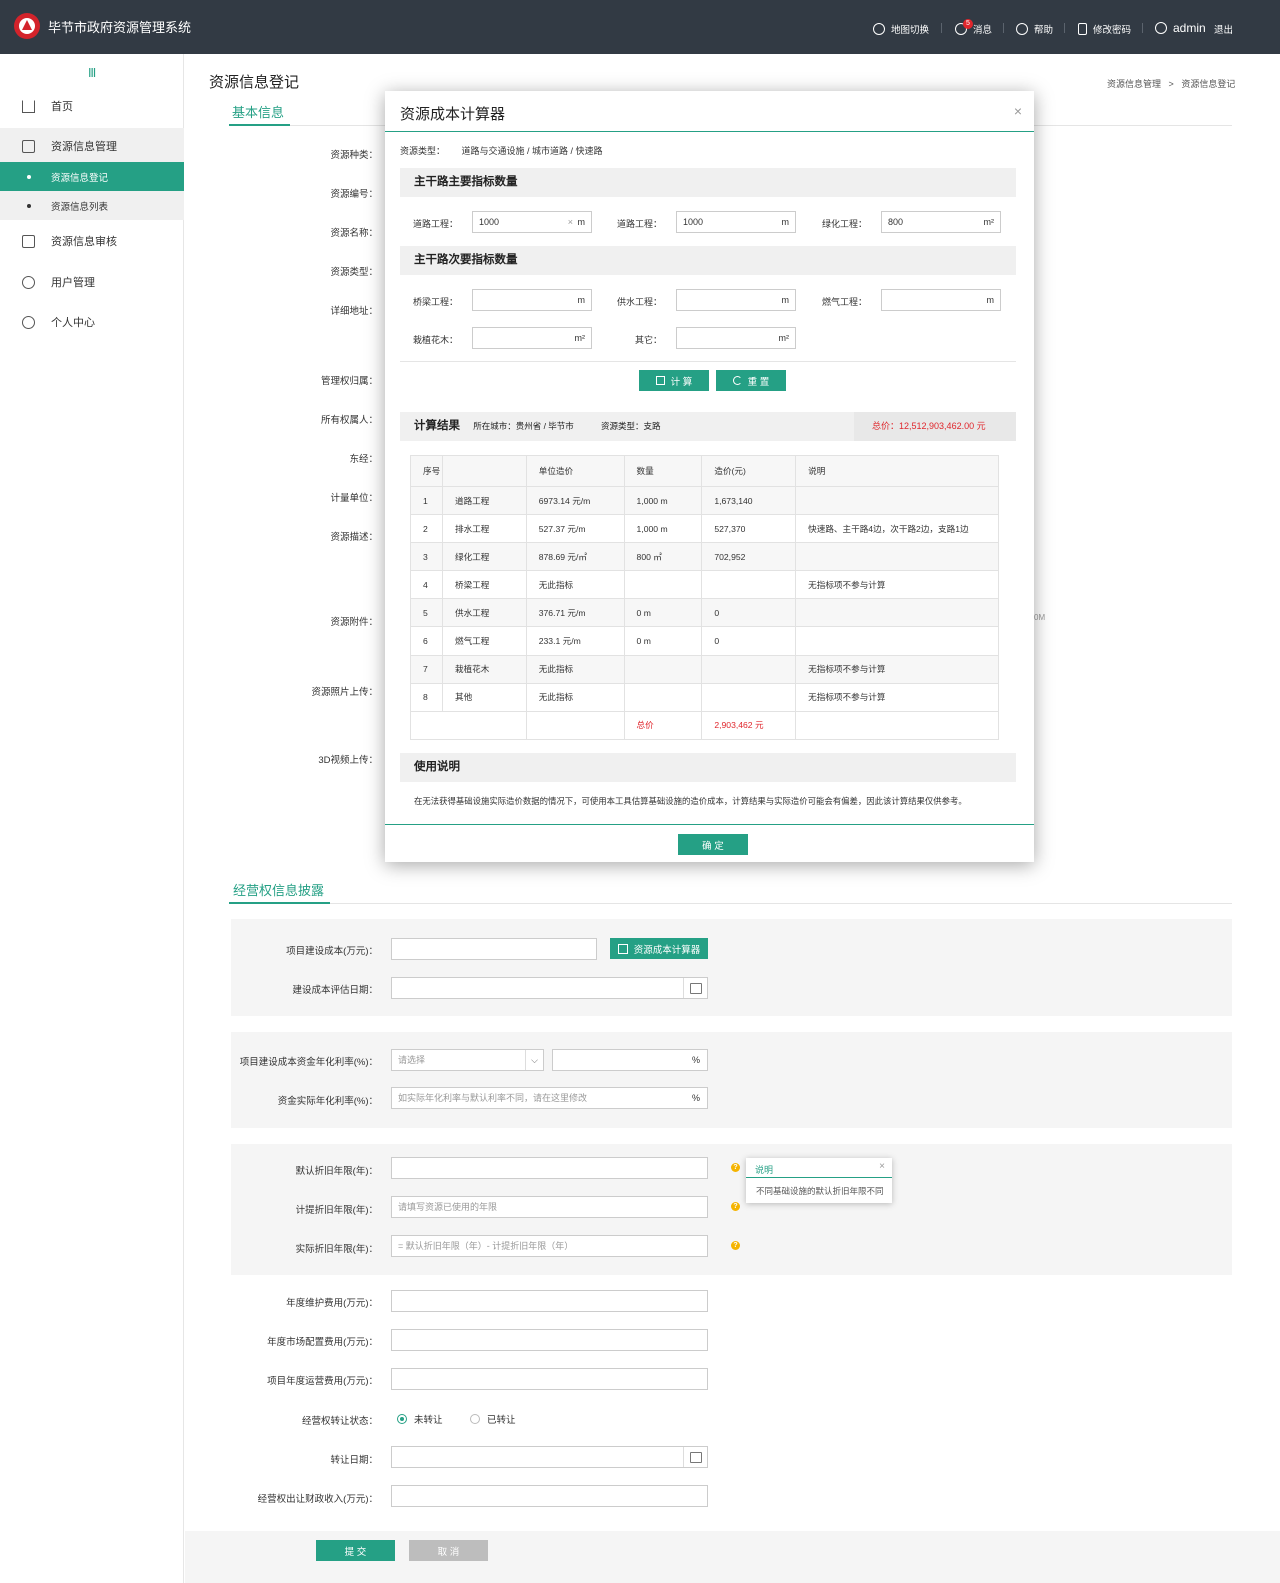 This screenshot has width=1280, height=1583. What do you see at coordinates (941, 222) in the screenshot?
I see `greening-input: 800 m²` at bounding box center [941, 222].